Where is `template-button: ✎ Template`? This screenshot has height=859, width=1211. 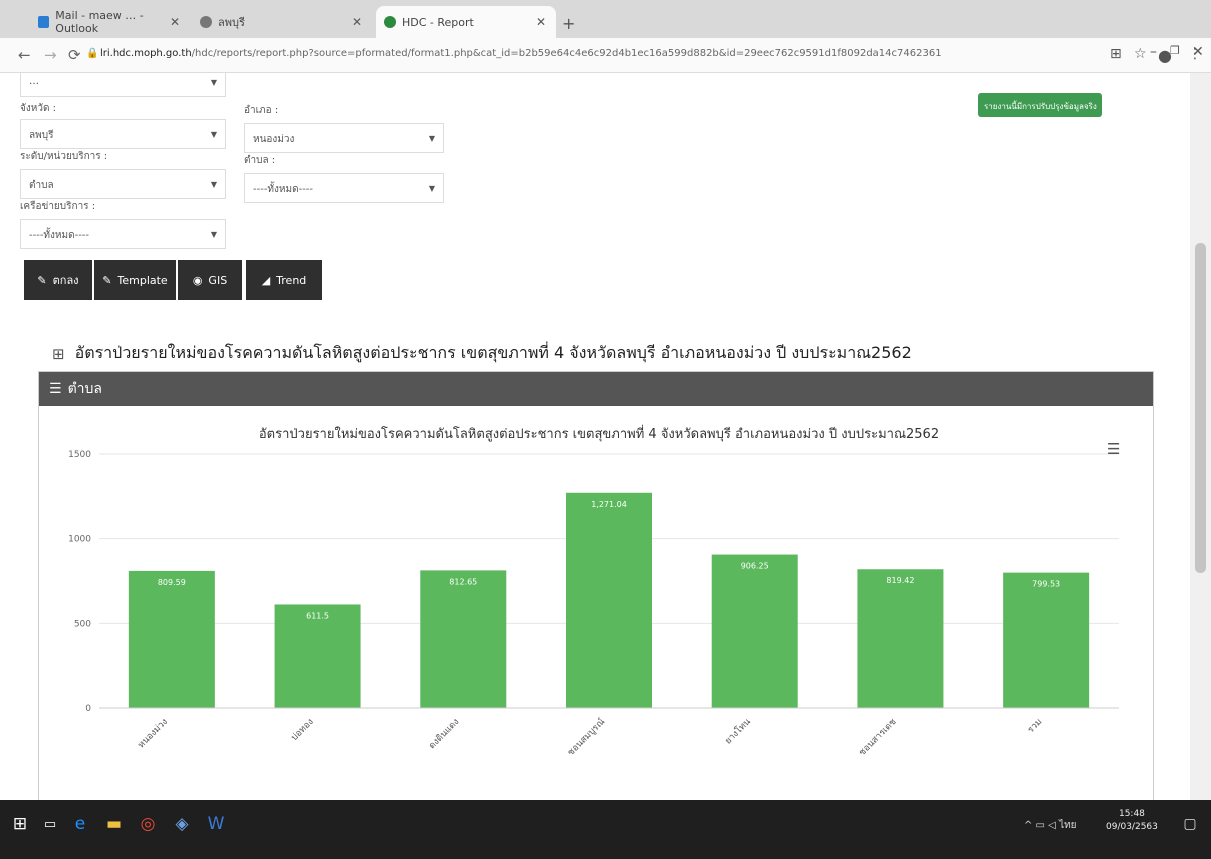
template-button: ✎ Template is located at coordinates (135, 280).